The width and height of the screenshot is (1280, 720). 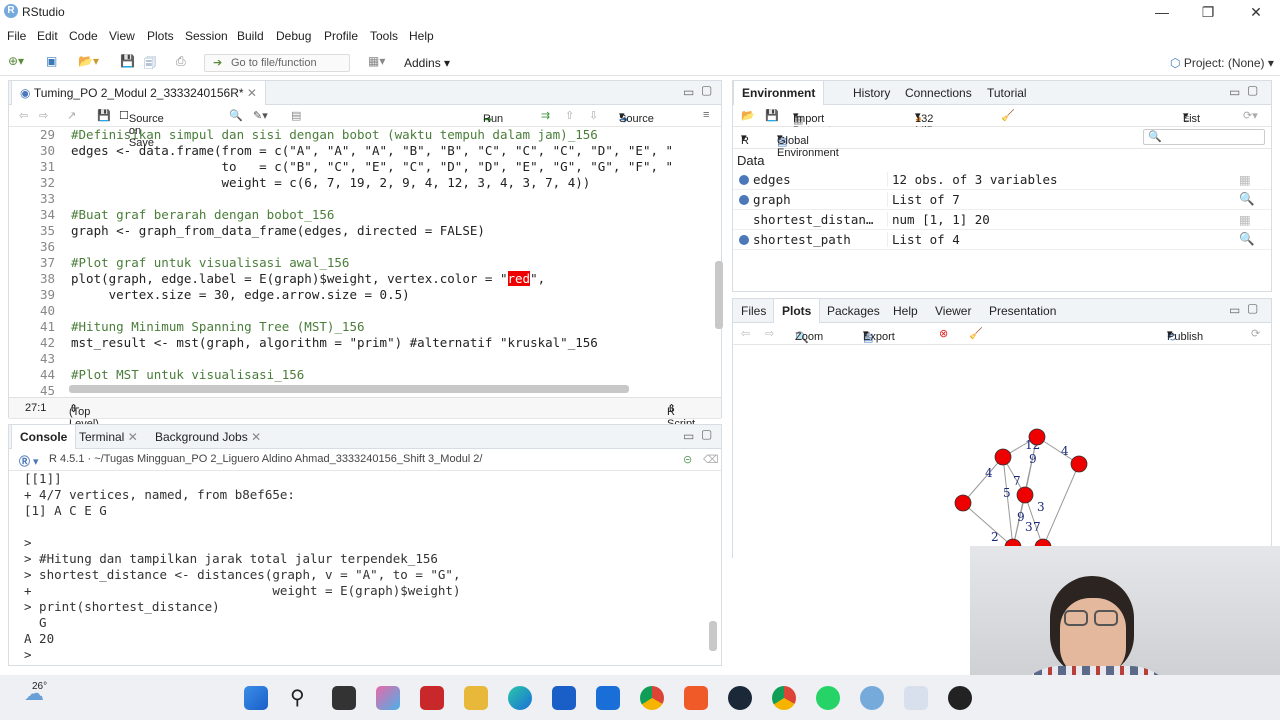 I want to click on view-mode-selector: ≡ List ▾, so click(x=1191, y=117).